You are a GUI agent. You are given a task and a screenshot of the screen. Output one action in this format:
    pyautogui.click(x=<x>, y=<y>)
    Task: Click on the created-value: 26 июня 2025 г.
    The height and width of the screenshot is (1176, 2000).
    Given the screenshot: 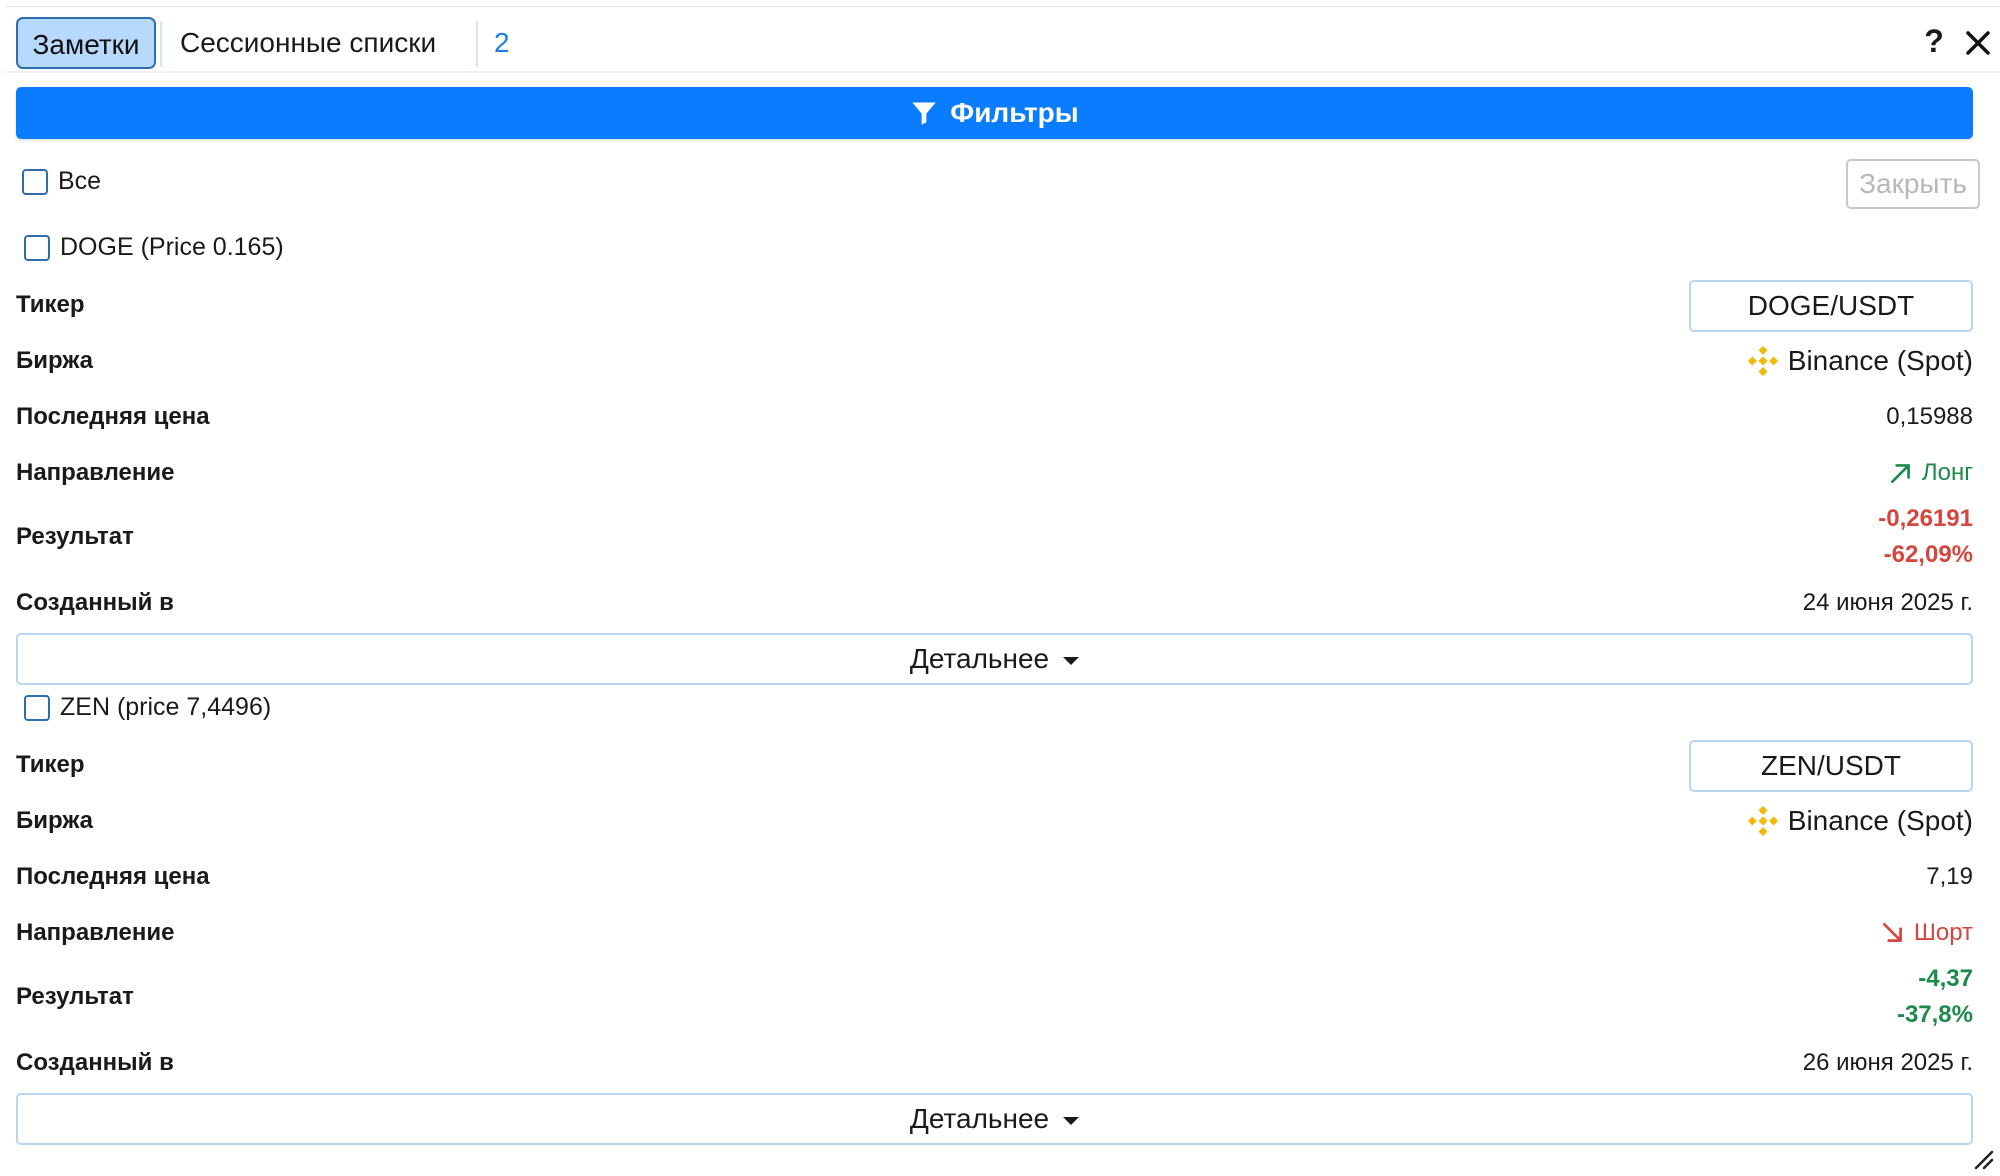 What is the action you would take?
    pyautogui.click(x=1887, y=1062)
    